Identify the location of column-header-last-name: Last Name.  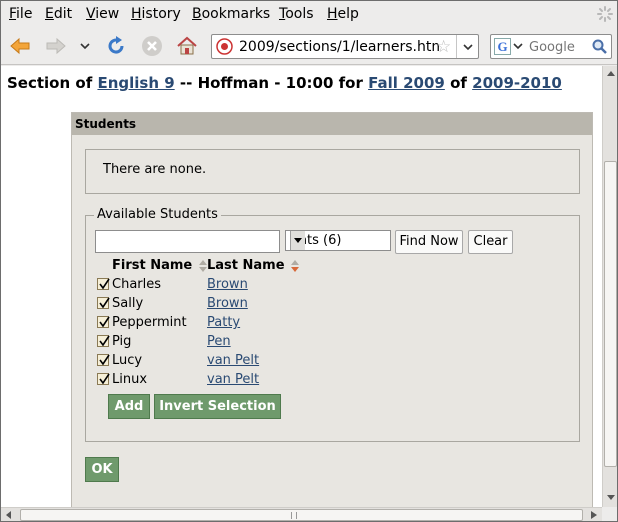
(253, 265).